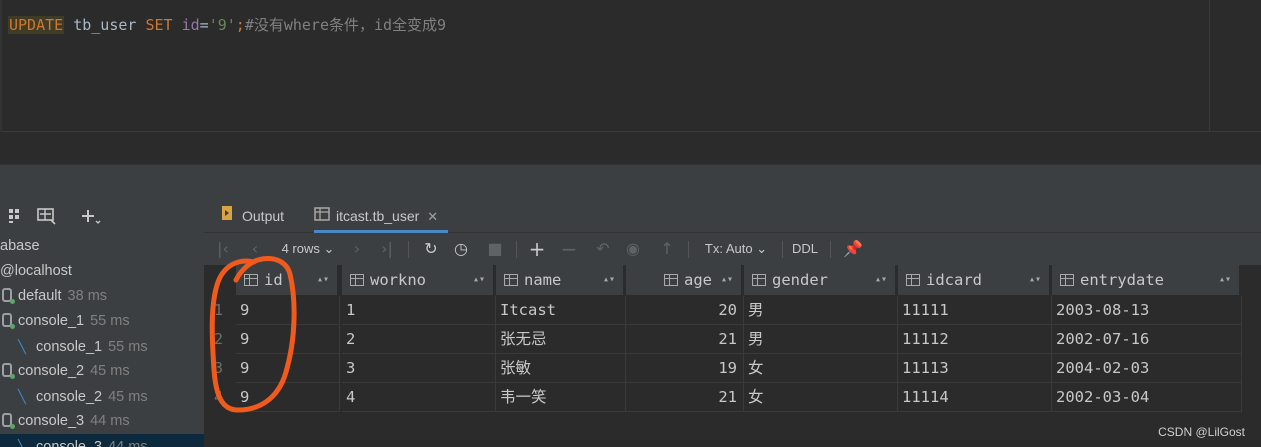 This screenshot has width=1261, height=447. Describe the element at coordinates (762, 248) in the screenshot. I see `chevron-down-icon: ⌄` at that location.